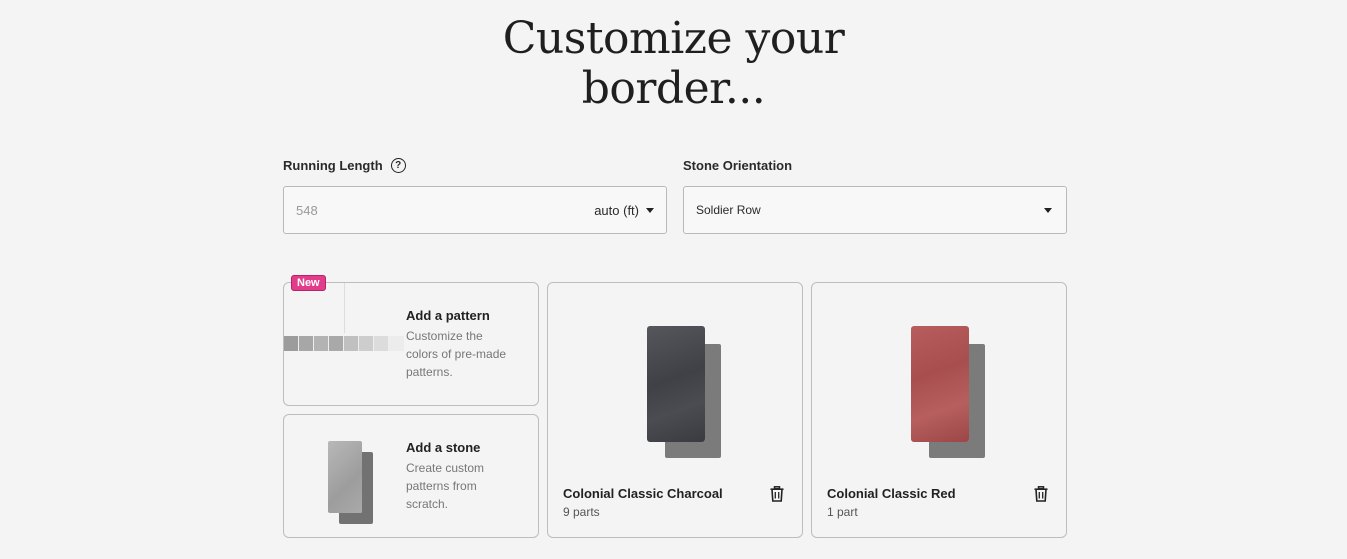  I want to click on pattern-strip, so click(344, 343).